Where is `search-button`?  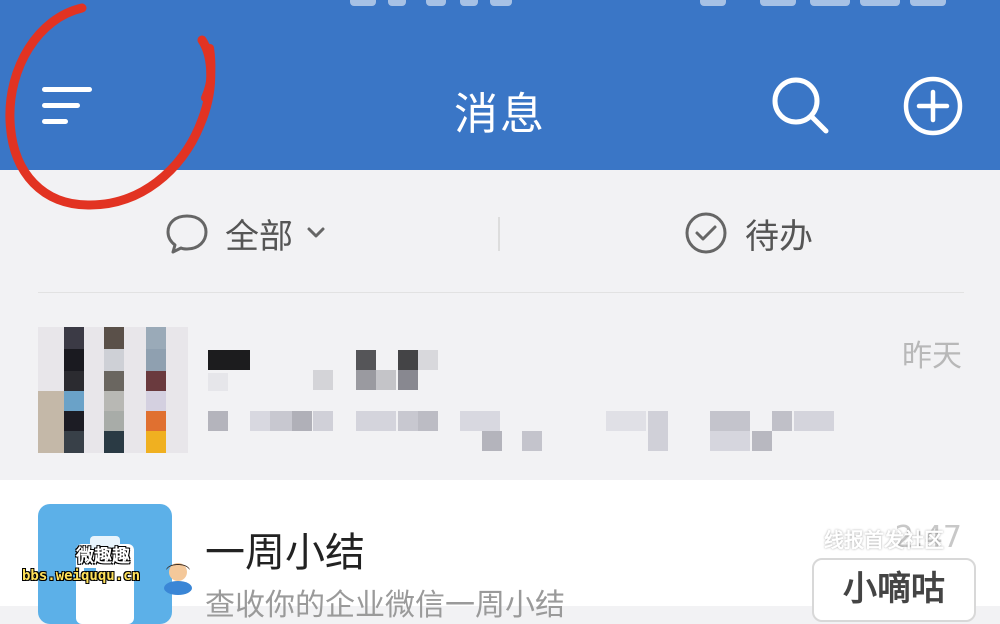 search-button is located at coordinates (801, 105).